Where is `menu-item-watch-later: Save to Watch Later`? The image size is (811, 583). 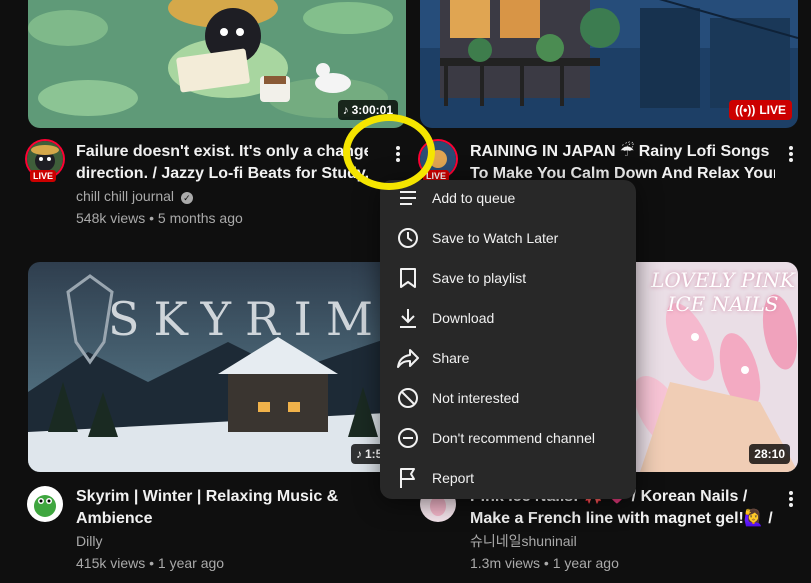
menu-item-watch-later: Save to Watch Later is located at coordinates (508, 238).